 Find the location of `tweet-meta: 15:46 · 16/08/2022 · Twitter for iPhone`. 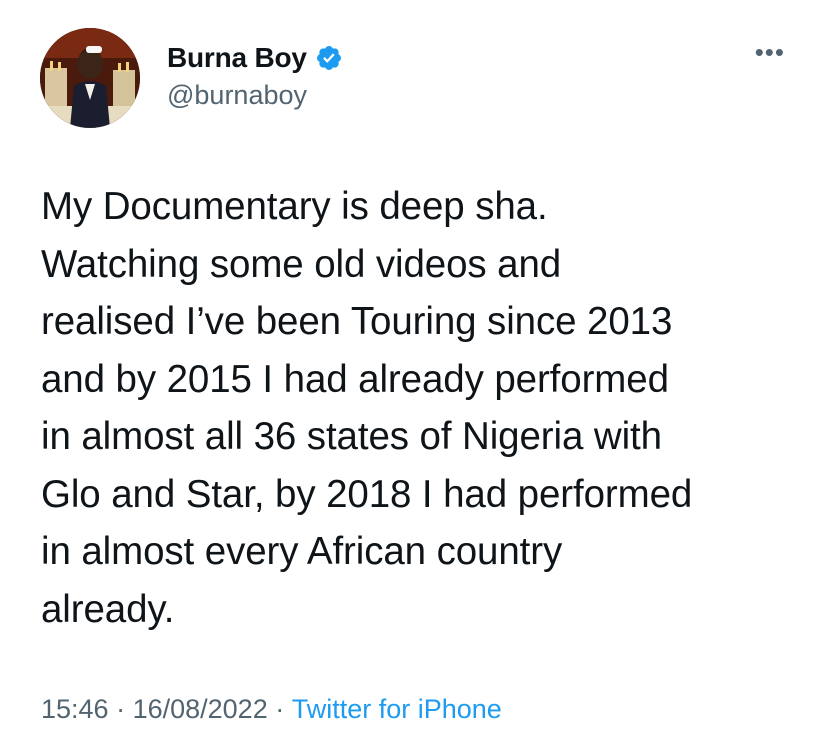

tweet-meta: 15:46 · 16/08/2022 · Twitter for iPhone is located at coordinates (271, 709).